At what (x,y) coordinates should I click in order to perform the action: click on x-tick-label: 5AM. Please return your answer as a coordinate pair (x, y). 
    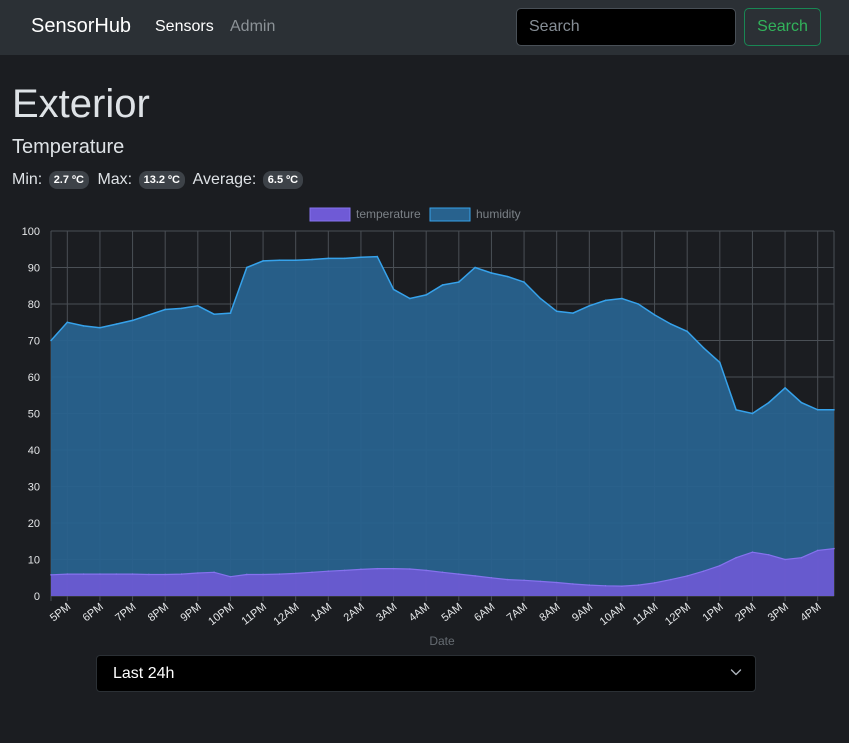
    Looking at the image, I should click on (451, 612).